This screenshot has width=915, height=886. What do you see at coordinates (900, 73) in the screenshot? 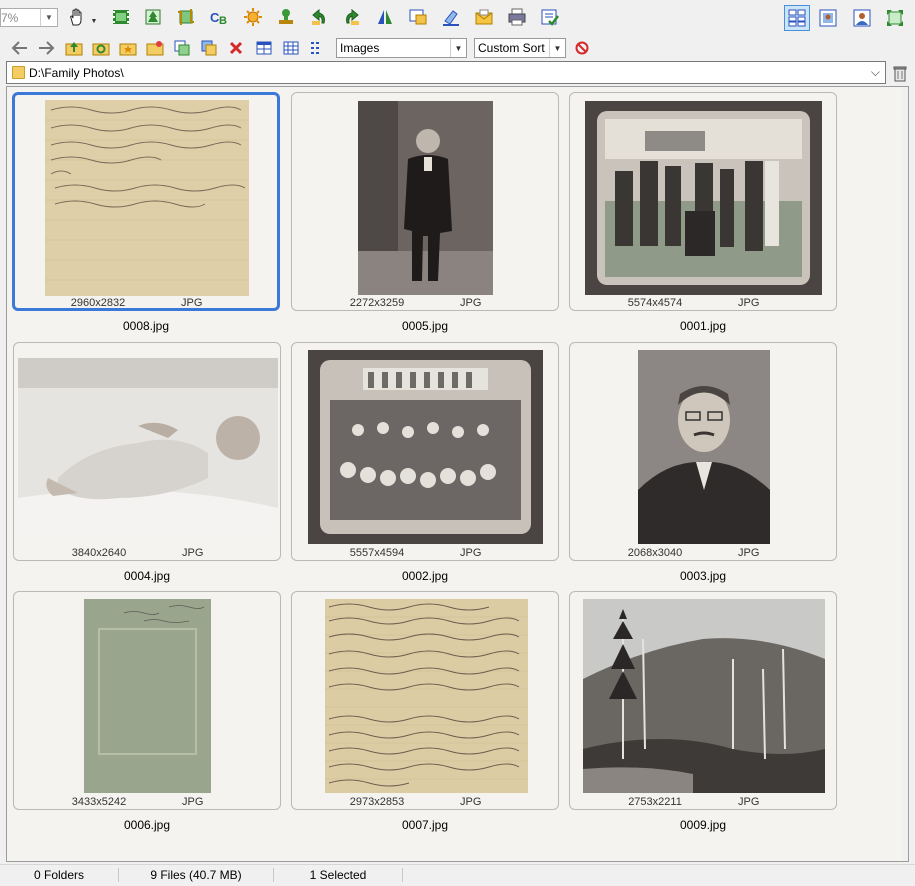
I see `recycle-bin-icon` at bounding box center [900, 73].